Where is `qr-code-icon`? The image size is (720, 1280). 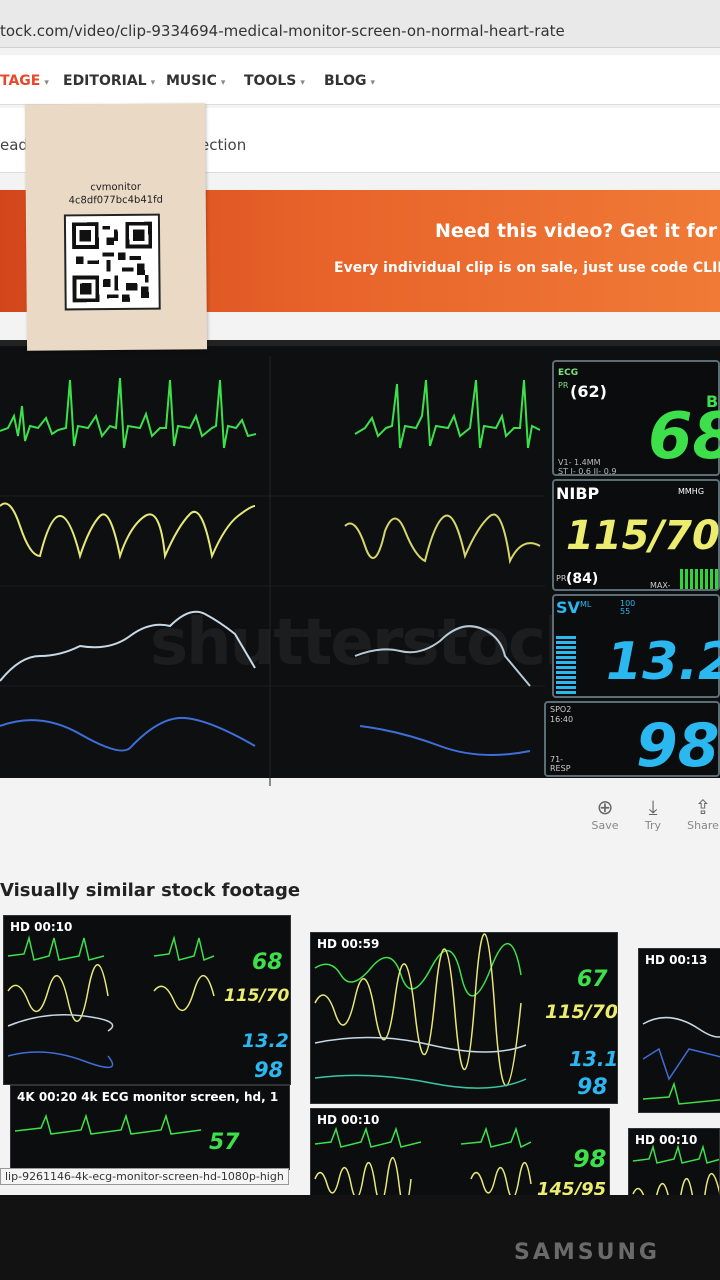
qr-code-icon is located at coordinates (112, 262).